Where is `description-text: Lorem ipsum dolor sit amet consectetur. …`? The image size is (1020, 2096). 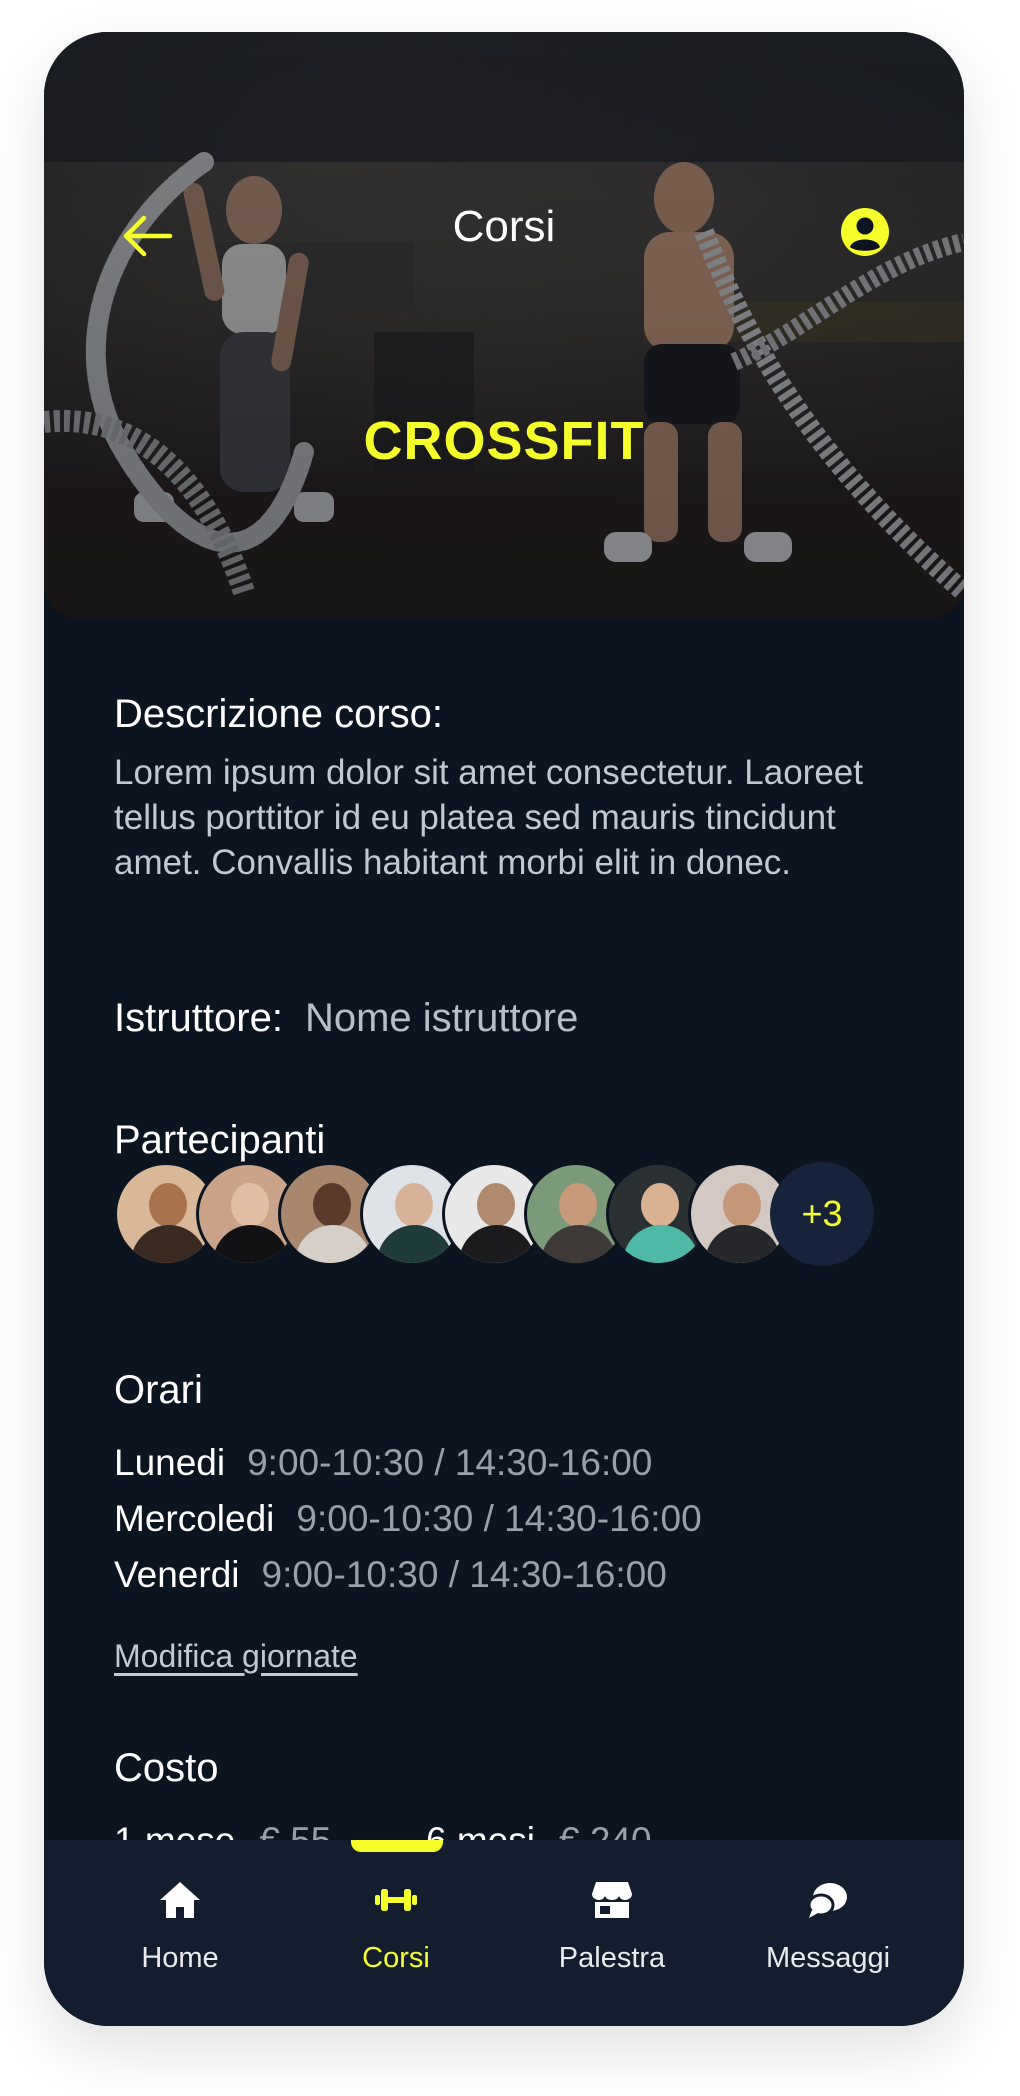 description-text: Lorem ipsum dolor sit amet consectetur. … is located at coordinates (488, 817).